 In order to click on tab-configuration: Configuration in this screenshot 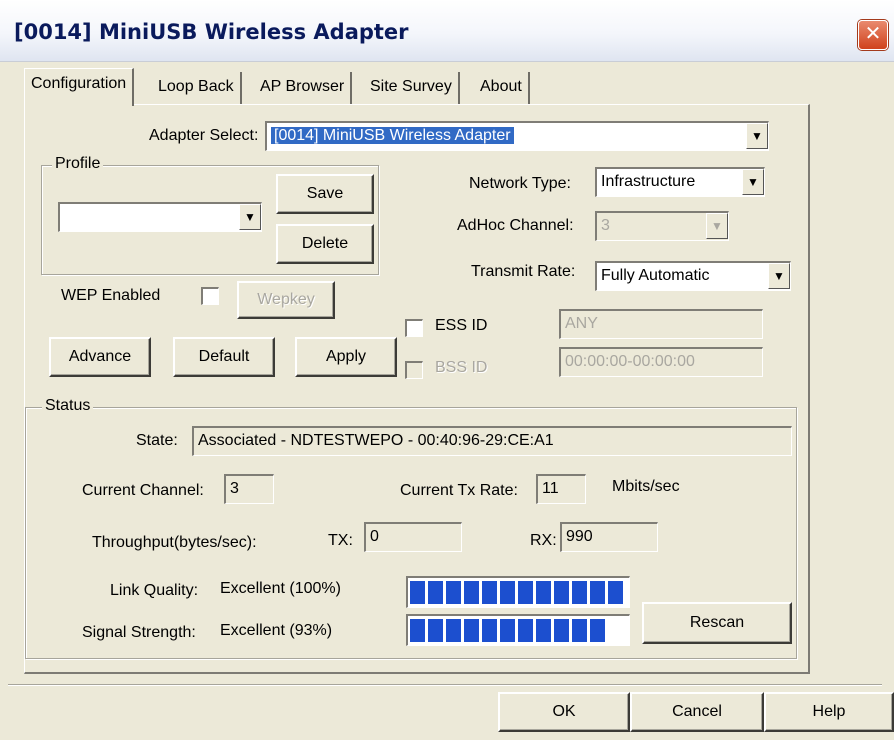, I will do `click(79, 87)`.